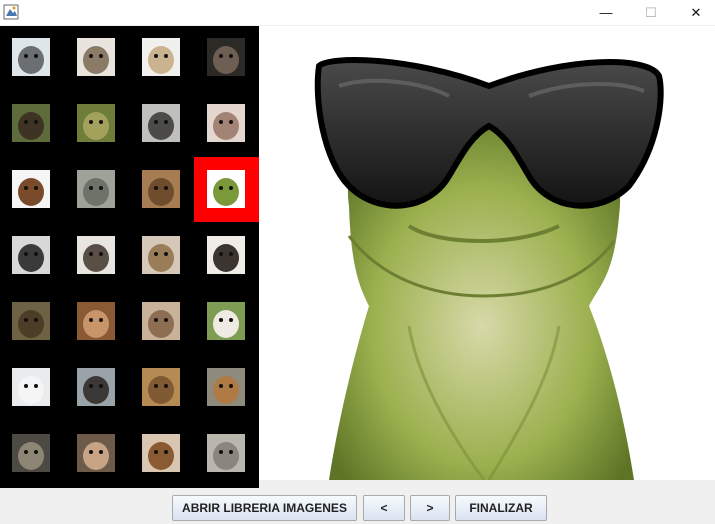 This screenshot has height=524, width=715. What do you see at coordinates (357, 12) in the screenshot?
I see `title-bar: — ☐ ✕` at bounding box center [357, 12].